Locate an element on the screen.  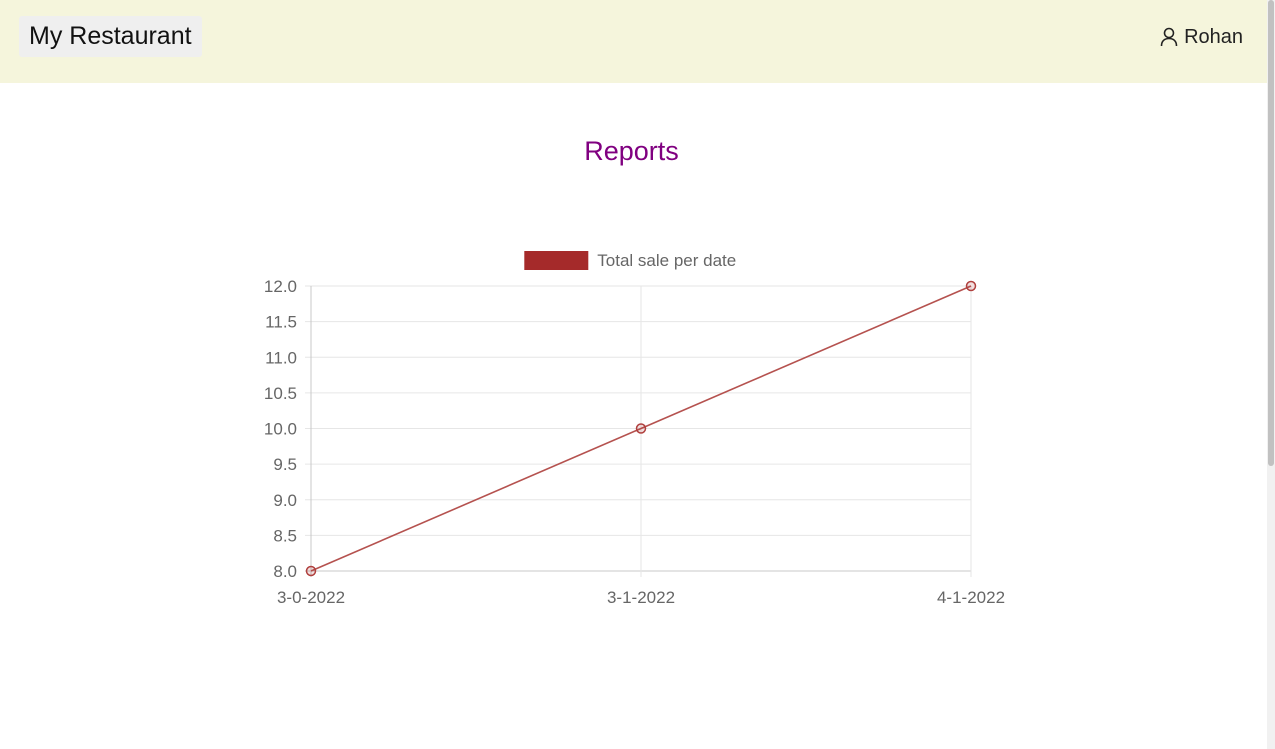
y-tick-label: 10.0 is located at coordinates (280, 429).